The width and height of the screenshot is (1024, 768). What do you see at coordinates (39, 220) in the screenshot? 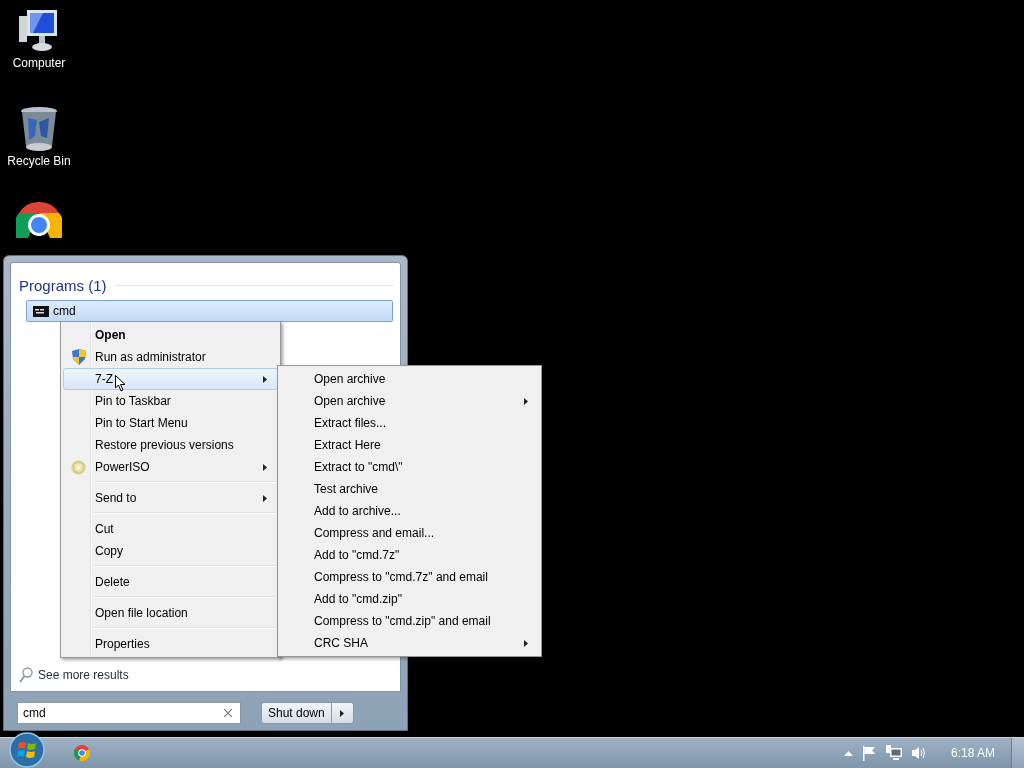
I see `browser-icon` at bounding box center [39, 220].